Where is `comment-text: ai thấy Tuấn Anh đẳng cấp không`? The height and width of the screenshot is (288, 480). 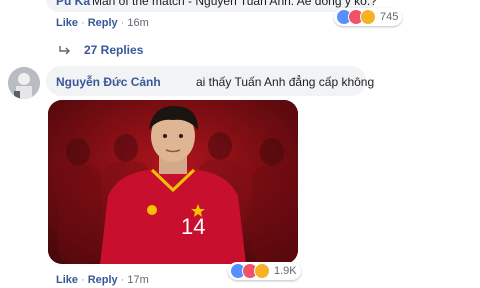 comment-text: ai thấy Tuấn Anh đẳng cấp không is located at coordinates (285, 82).